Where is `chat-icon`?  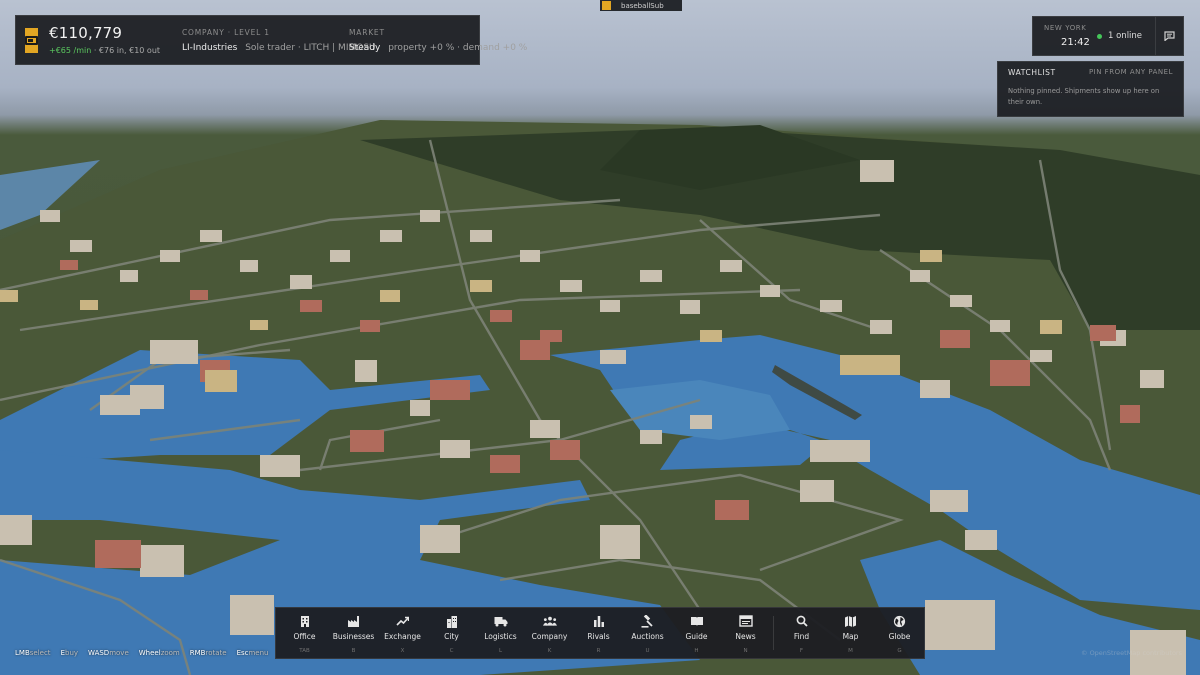 chat-icon is located at coordinates (1169, 36).